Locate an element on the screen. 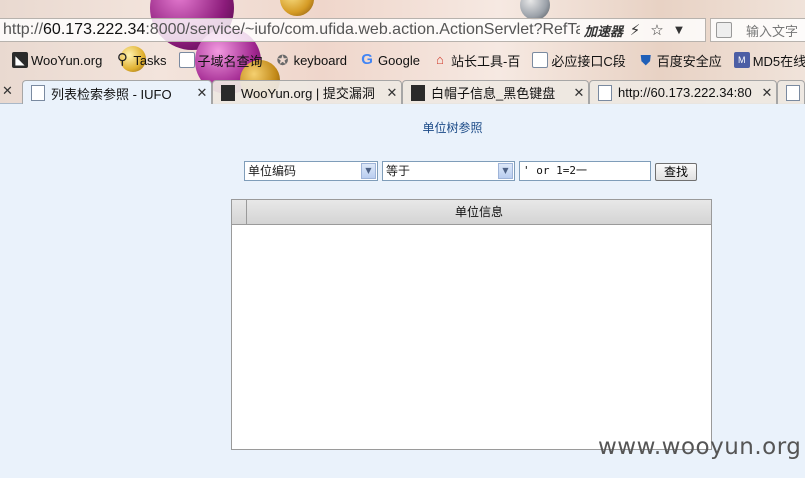 This screenshot has height=478, width=805. bookmark-wooyun: ◣ WooYun.org is located at coordinates (57, 60).